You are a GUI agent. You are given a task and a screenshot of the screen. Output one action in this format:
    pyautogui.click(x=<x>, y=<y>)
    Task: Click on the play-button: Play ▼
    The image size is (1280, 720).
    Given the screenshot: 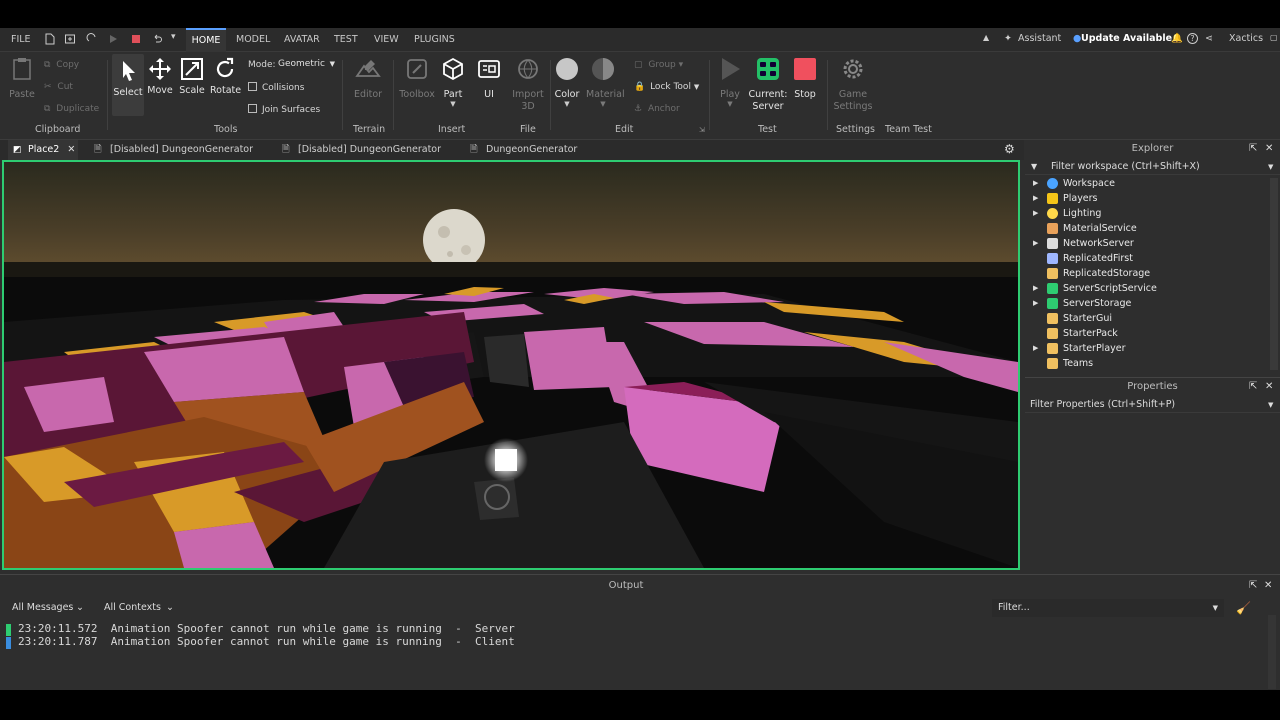 What is the action you would take?
    pyautogui.click(x=730, y=82)
    